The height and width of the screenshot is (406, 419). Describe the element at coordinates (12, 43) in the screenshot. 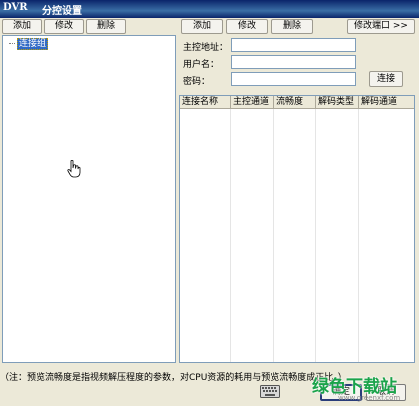

I see `tree-line` at that location.